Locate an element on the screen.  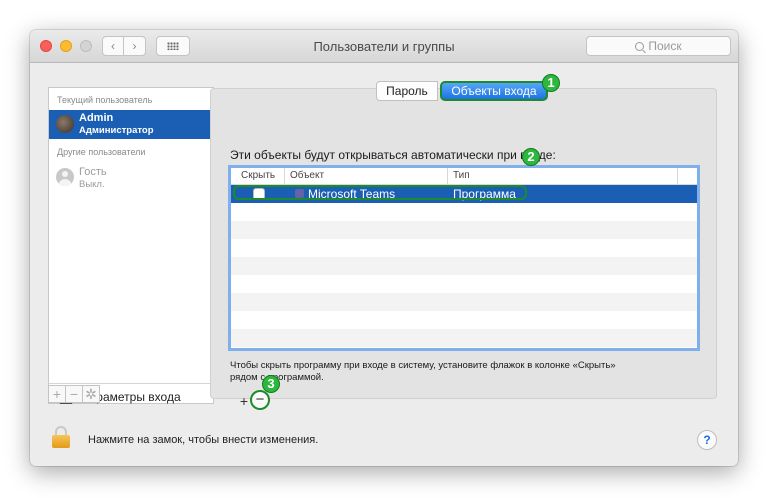
current-user-header: Текущий пользователь is located at coordinates (105, 100).